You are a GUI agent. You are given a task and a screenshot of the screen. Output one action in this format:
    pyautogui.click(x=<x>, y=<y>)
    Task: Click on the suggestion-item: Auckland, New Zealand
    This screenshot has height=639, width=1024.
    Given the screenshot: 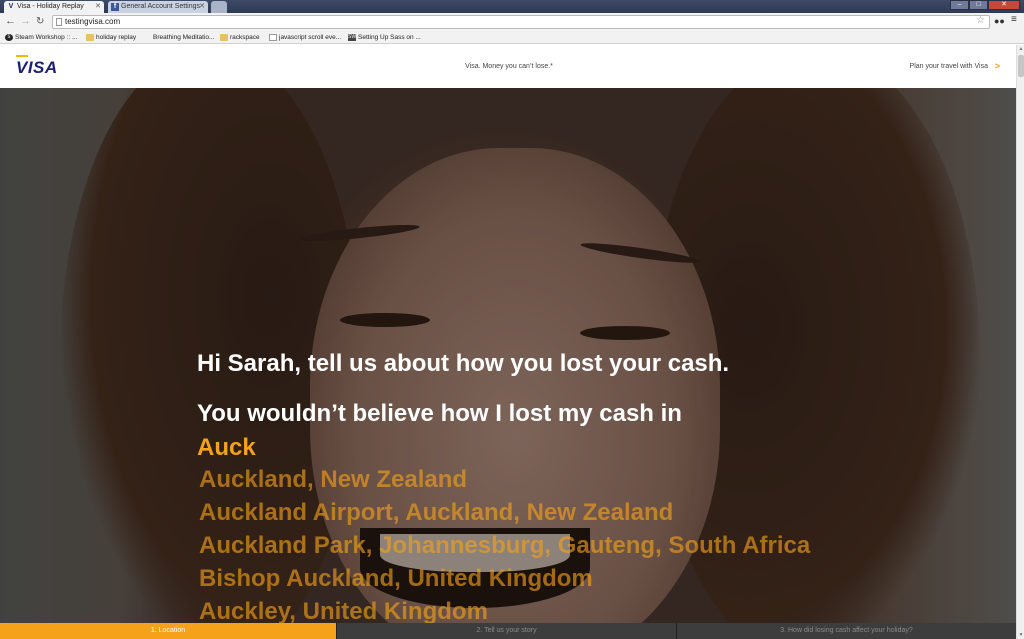 What is the action you would take?
    pyautogui.click(x=504, y=481)
    